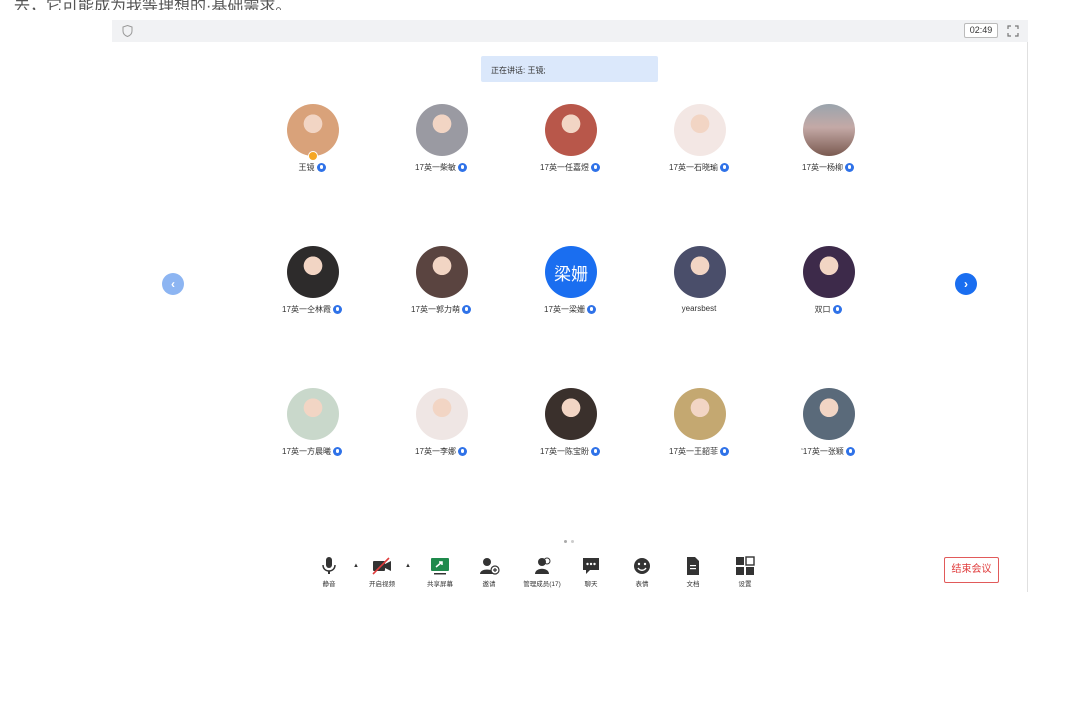 The image size is (1066, 702). Describe the element at coordinates (693, 167) in the screenshot. I see `participant-name: 17英一石晓瑜` at that location.